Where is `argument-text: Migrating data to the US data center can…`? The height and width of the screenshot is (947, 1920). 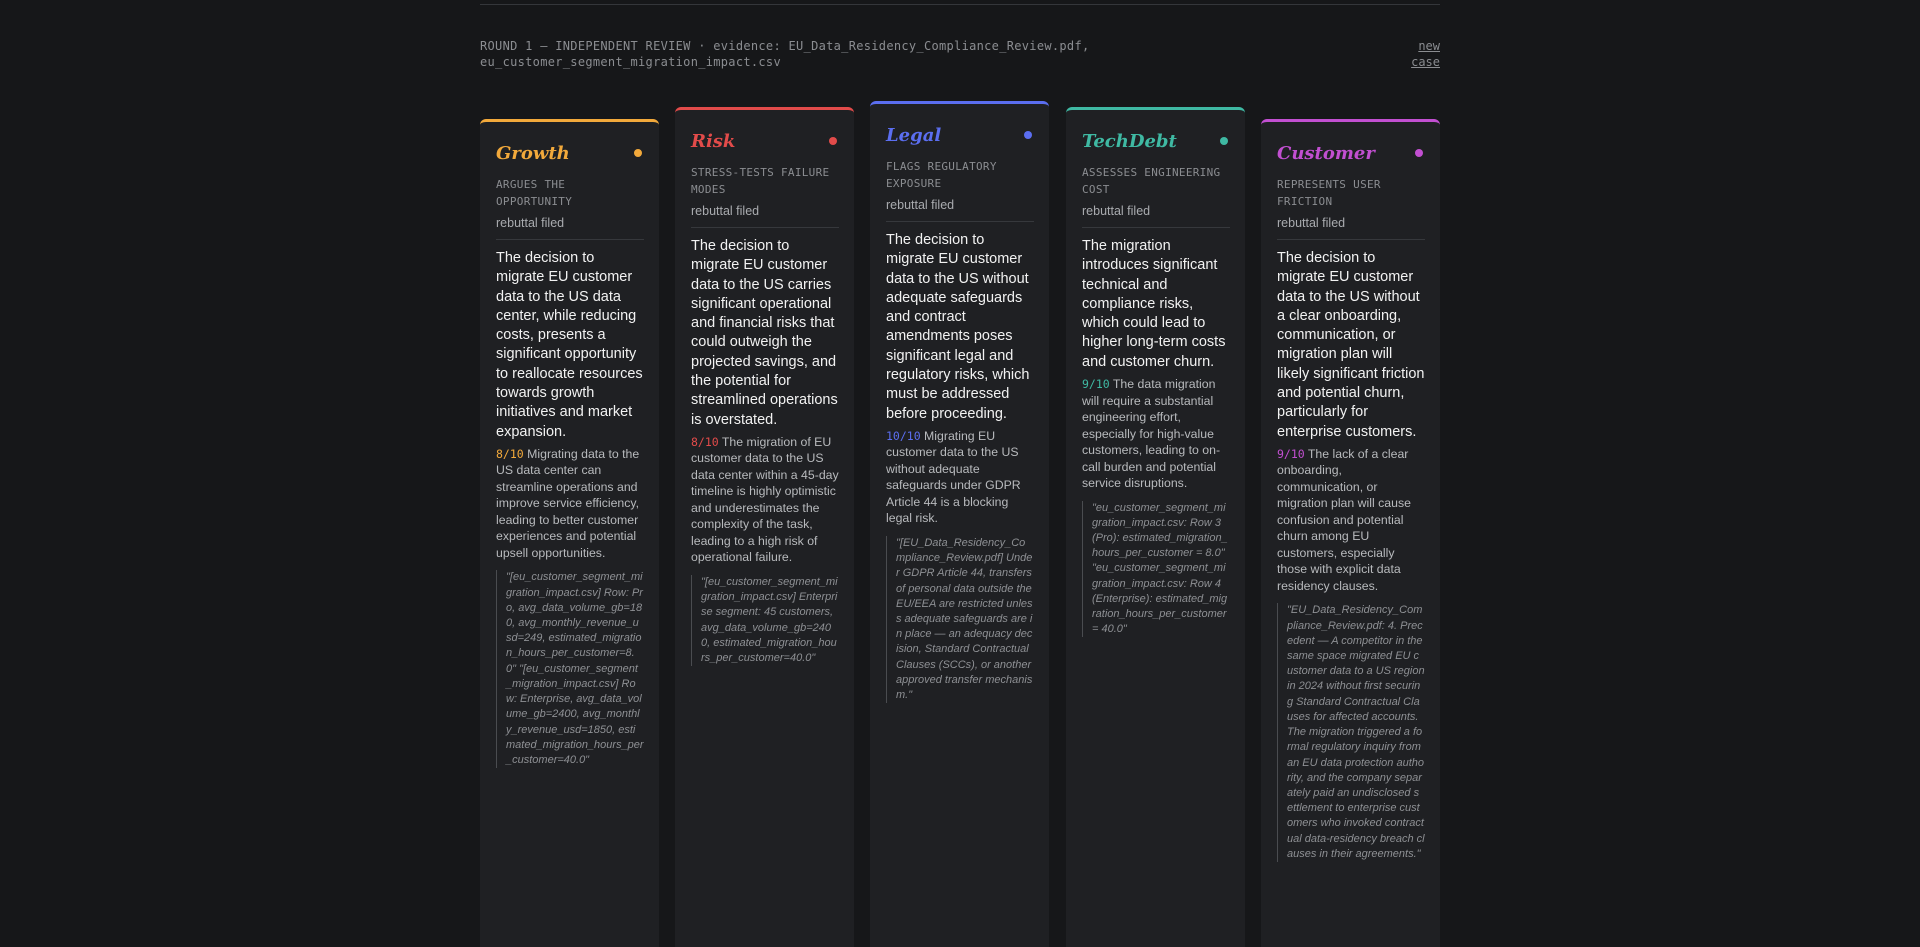
argument-text: Migrating data to the US data center can… is located at coordinates (568, 503).